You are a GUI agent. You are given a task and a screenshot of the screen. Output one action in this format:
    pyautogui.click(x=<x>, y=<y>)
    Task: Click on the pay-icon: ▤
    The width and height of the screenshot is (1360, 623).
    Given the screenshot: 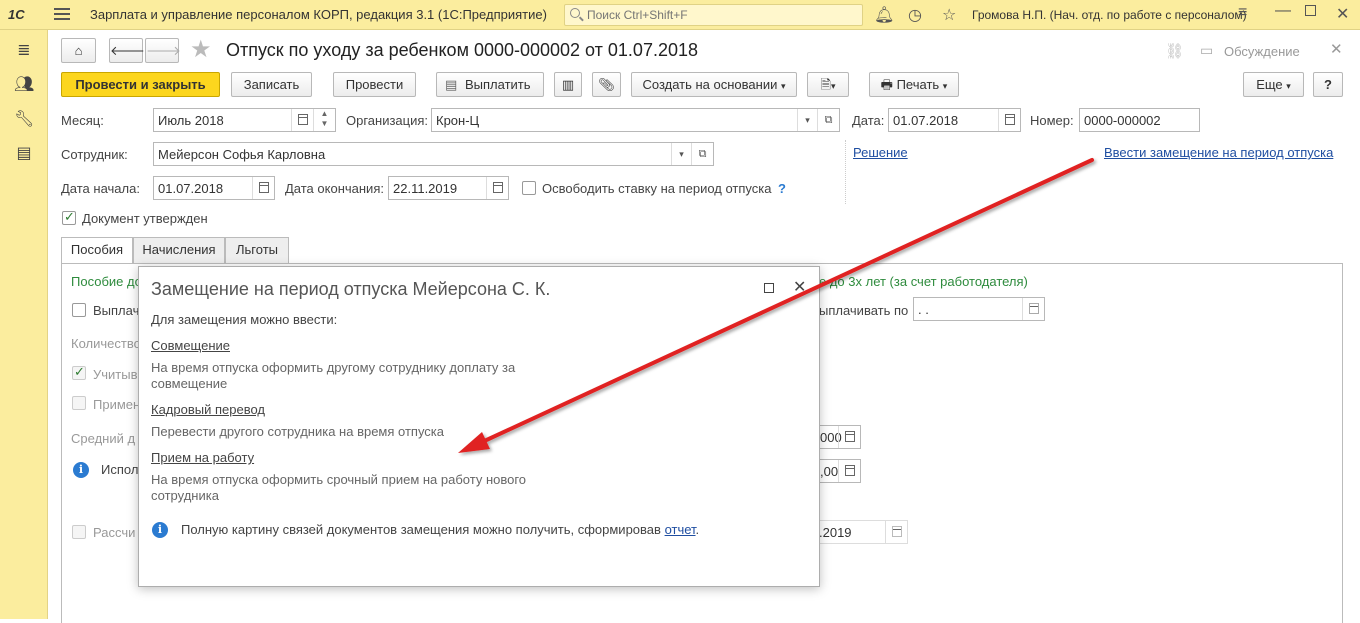 What is the action you would take?
    pyautogui.click(x=451, y=84)
    